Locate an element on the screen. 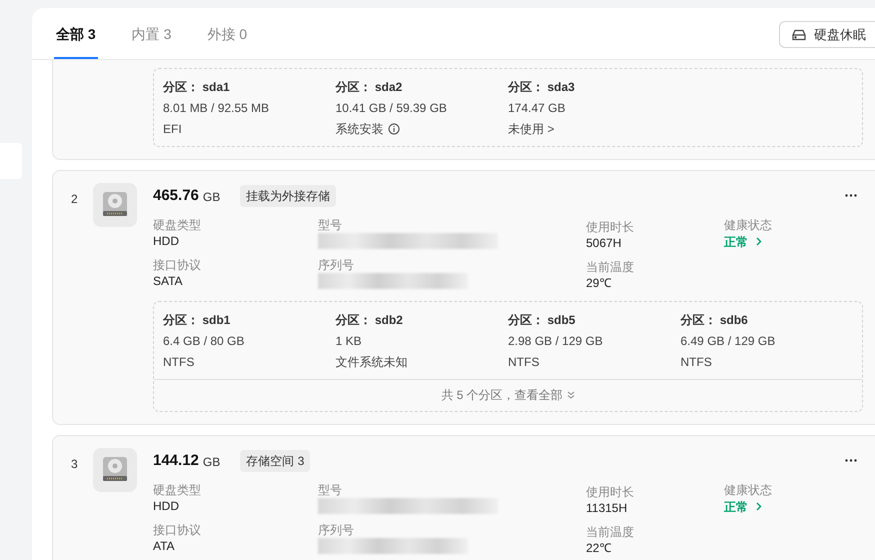  row-number: 2 is located at coordinates (75, 199).